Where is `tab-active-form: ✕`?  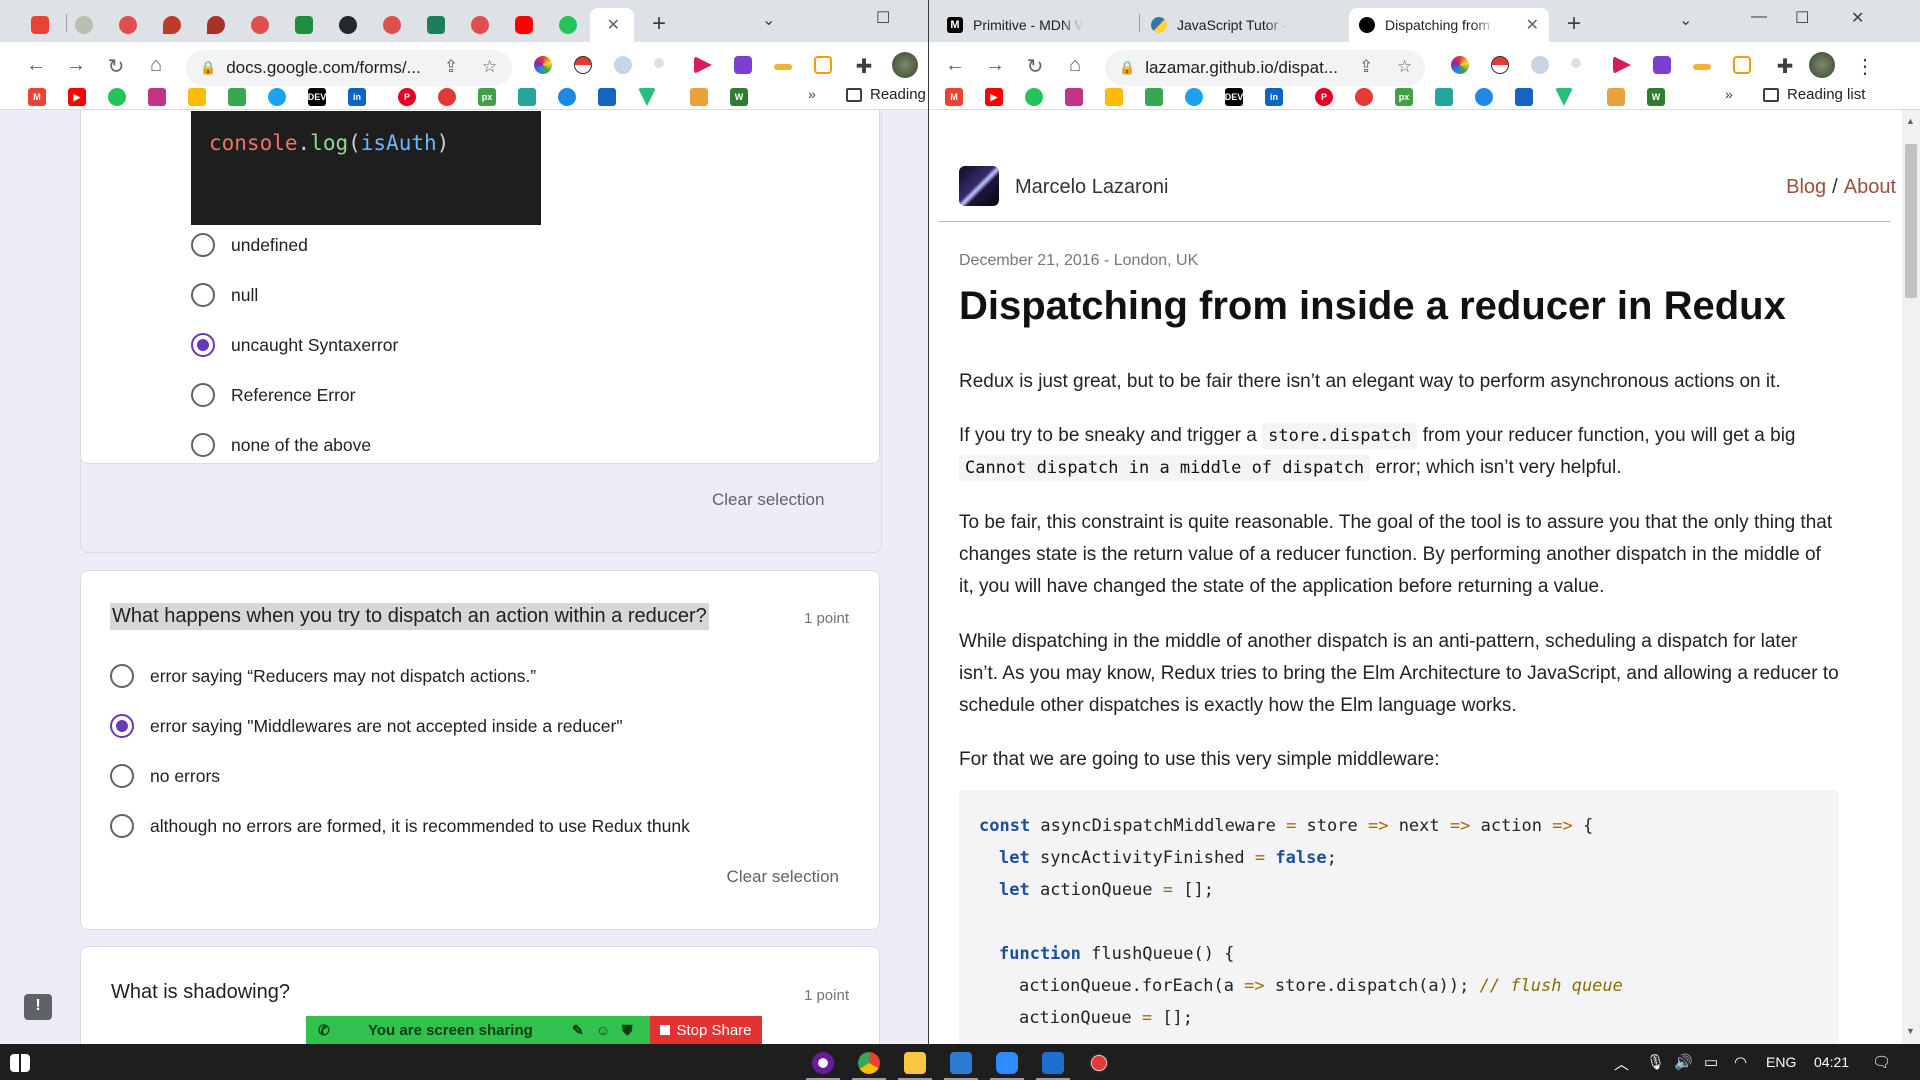 tab-active-form: ✕ is located at coordinates (612, 25).